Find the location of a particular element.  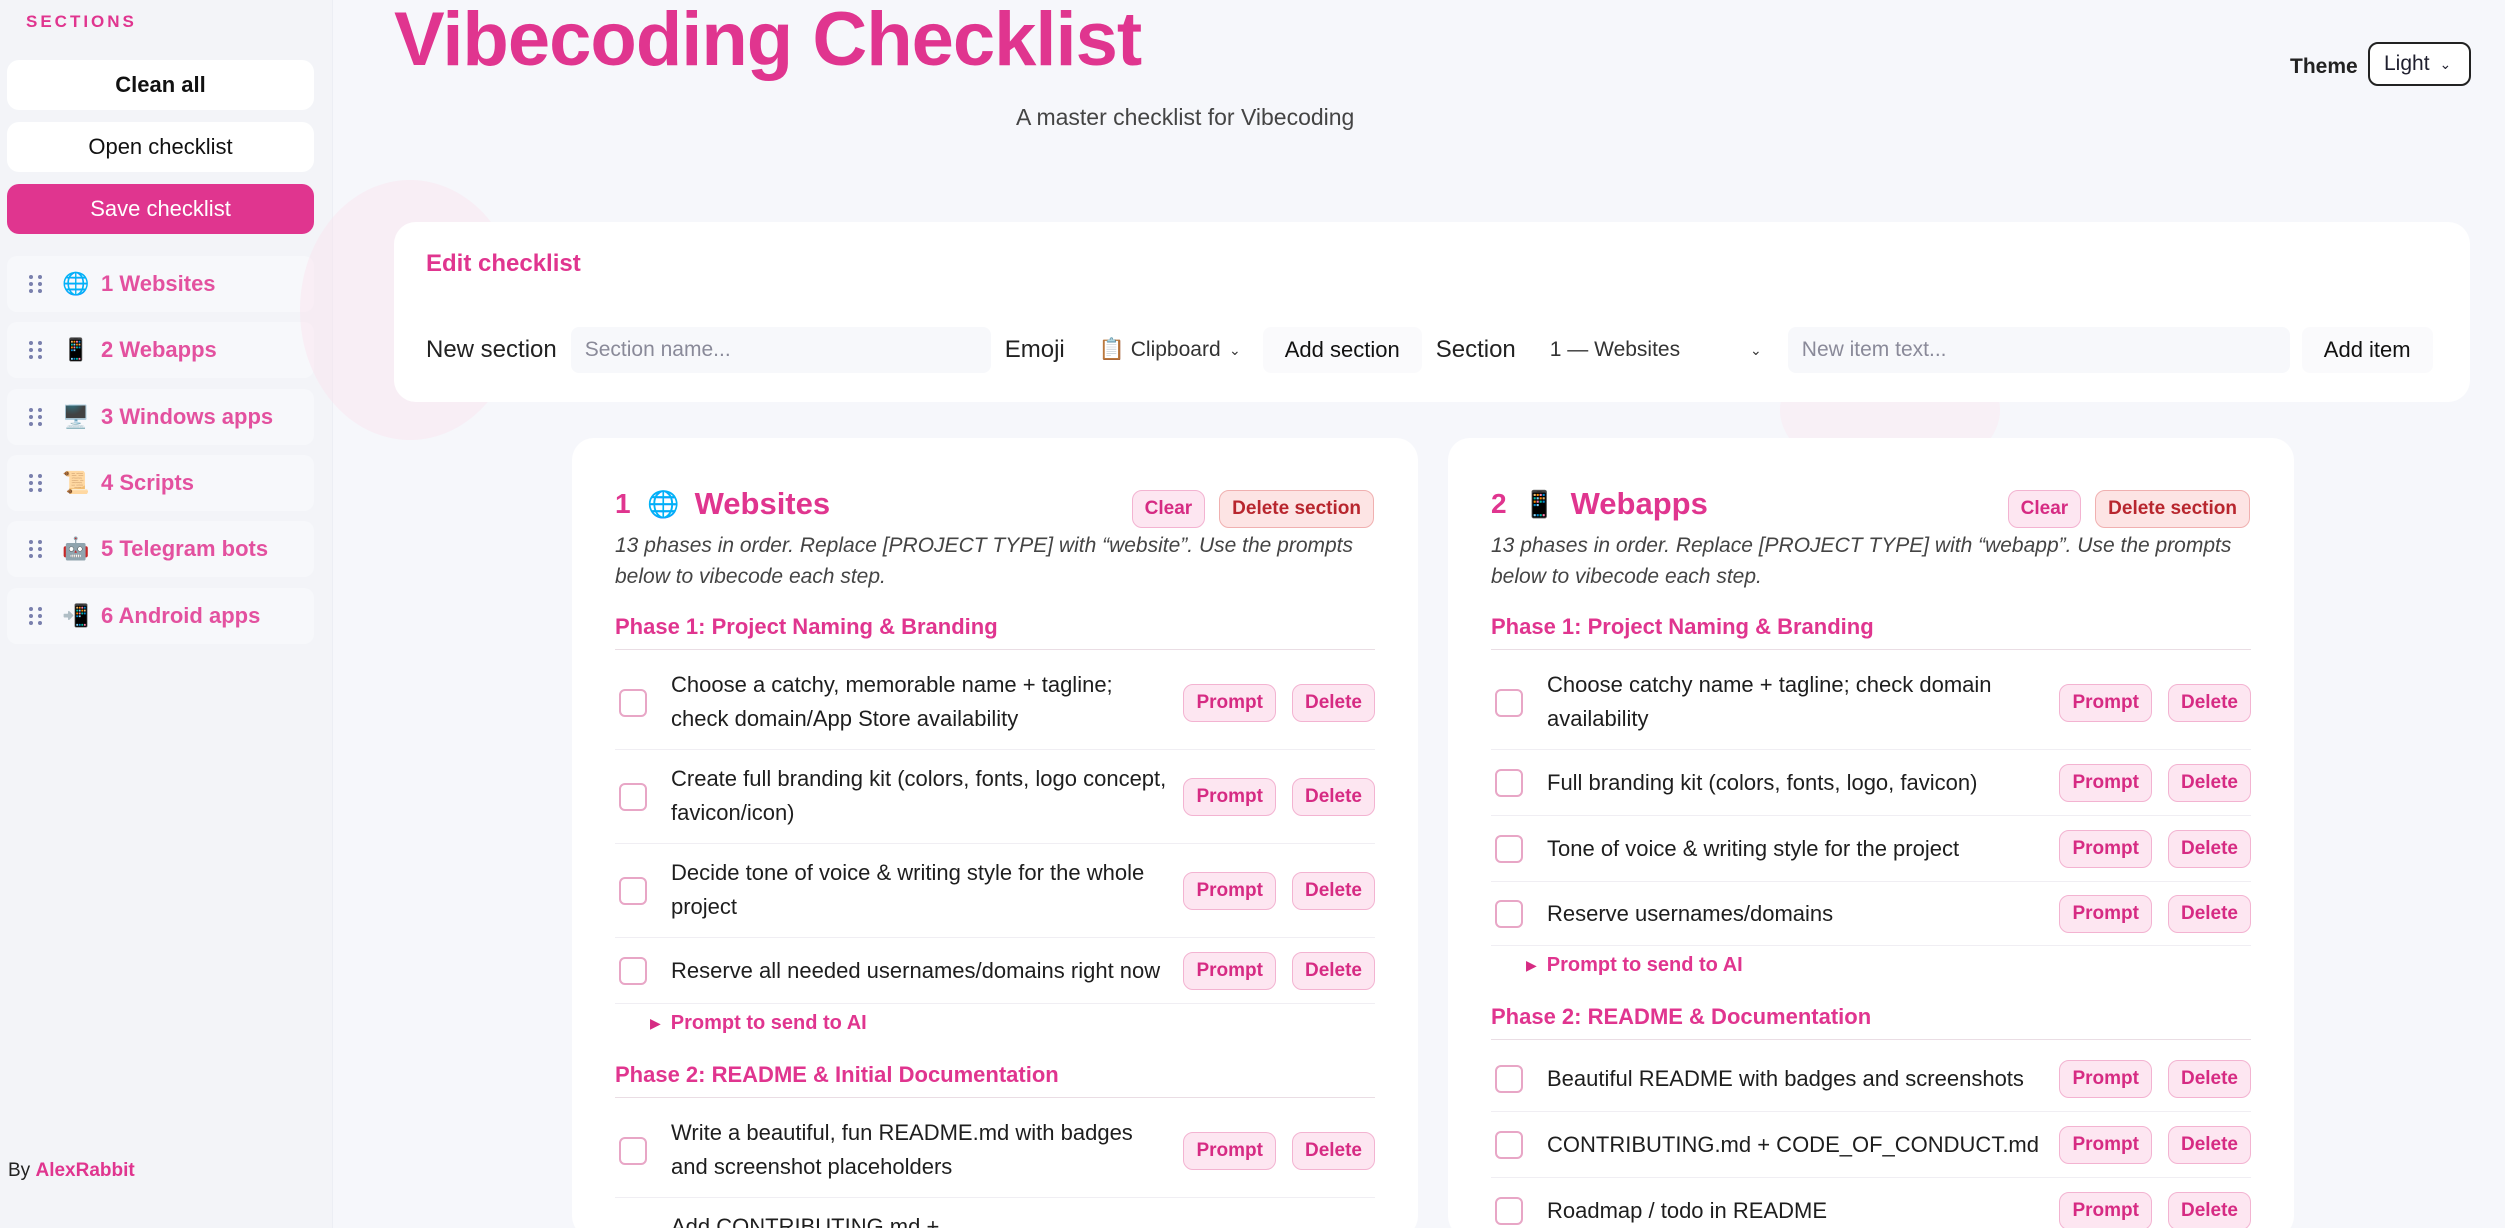

sidebar-item-scripts: 📜 4 Scripts is located at coordinates (160, 483).